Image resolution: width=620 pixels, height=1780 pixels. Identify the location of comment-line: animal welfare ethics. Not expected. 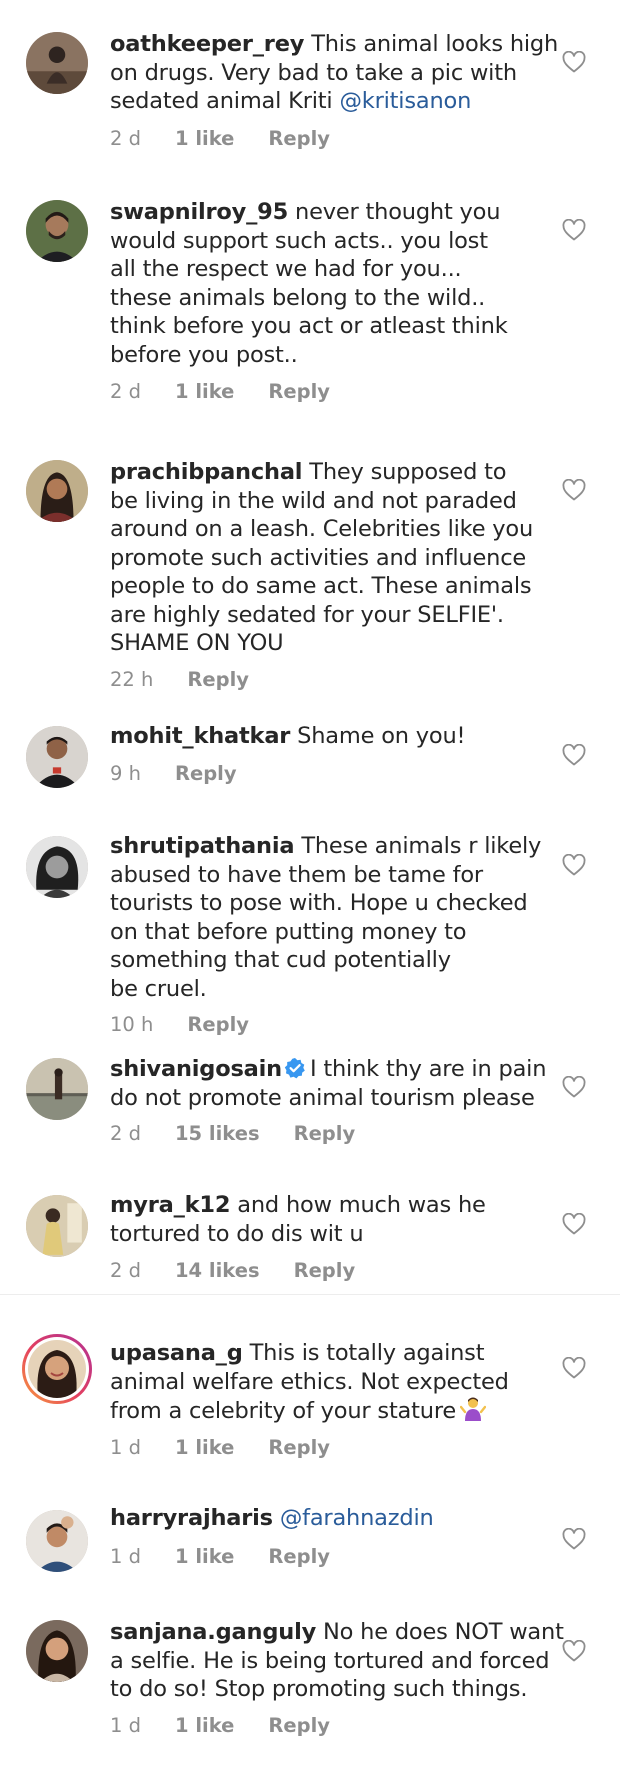
(309, 1381).